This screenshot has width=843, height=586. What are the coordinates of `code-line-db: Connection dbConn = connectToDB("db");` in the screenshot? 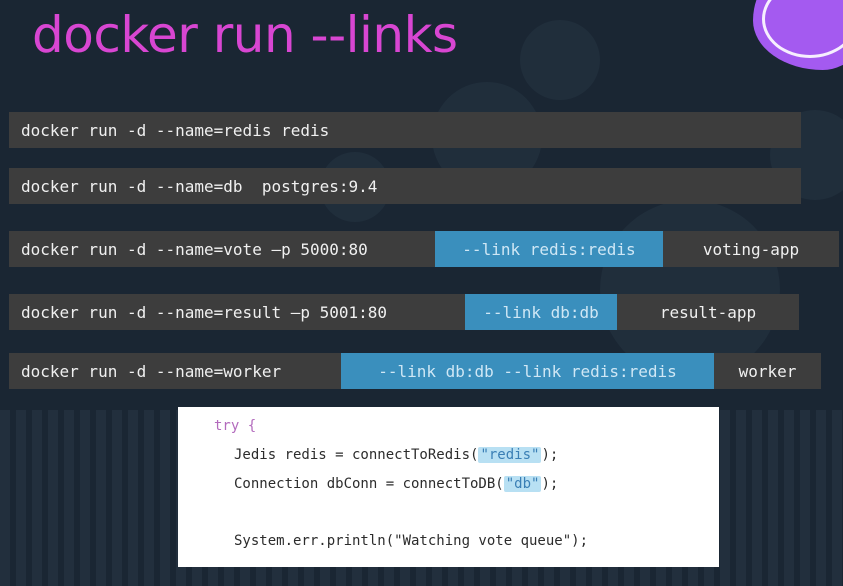 It's located at (466, 483).